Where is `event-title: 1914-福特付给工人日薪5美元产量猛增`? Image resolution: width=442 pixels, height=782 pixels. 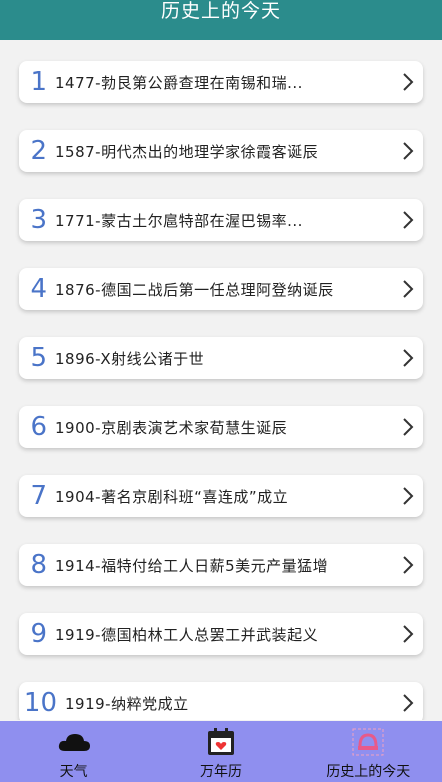 event-title: 1914-福特付给工人日薪5美元产量猛增 is located at coordinates (192, 565).